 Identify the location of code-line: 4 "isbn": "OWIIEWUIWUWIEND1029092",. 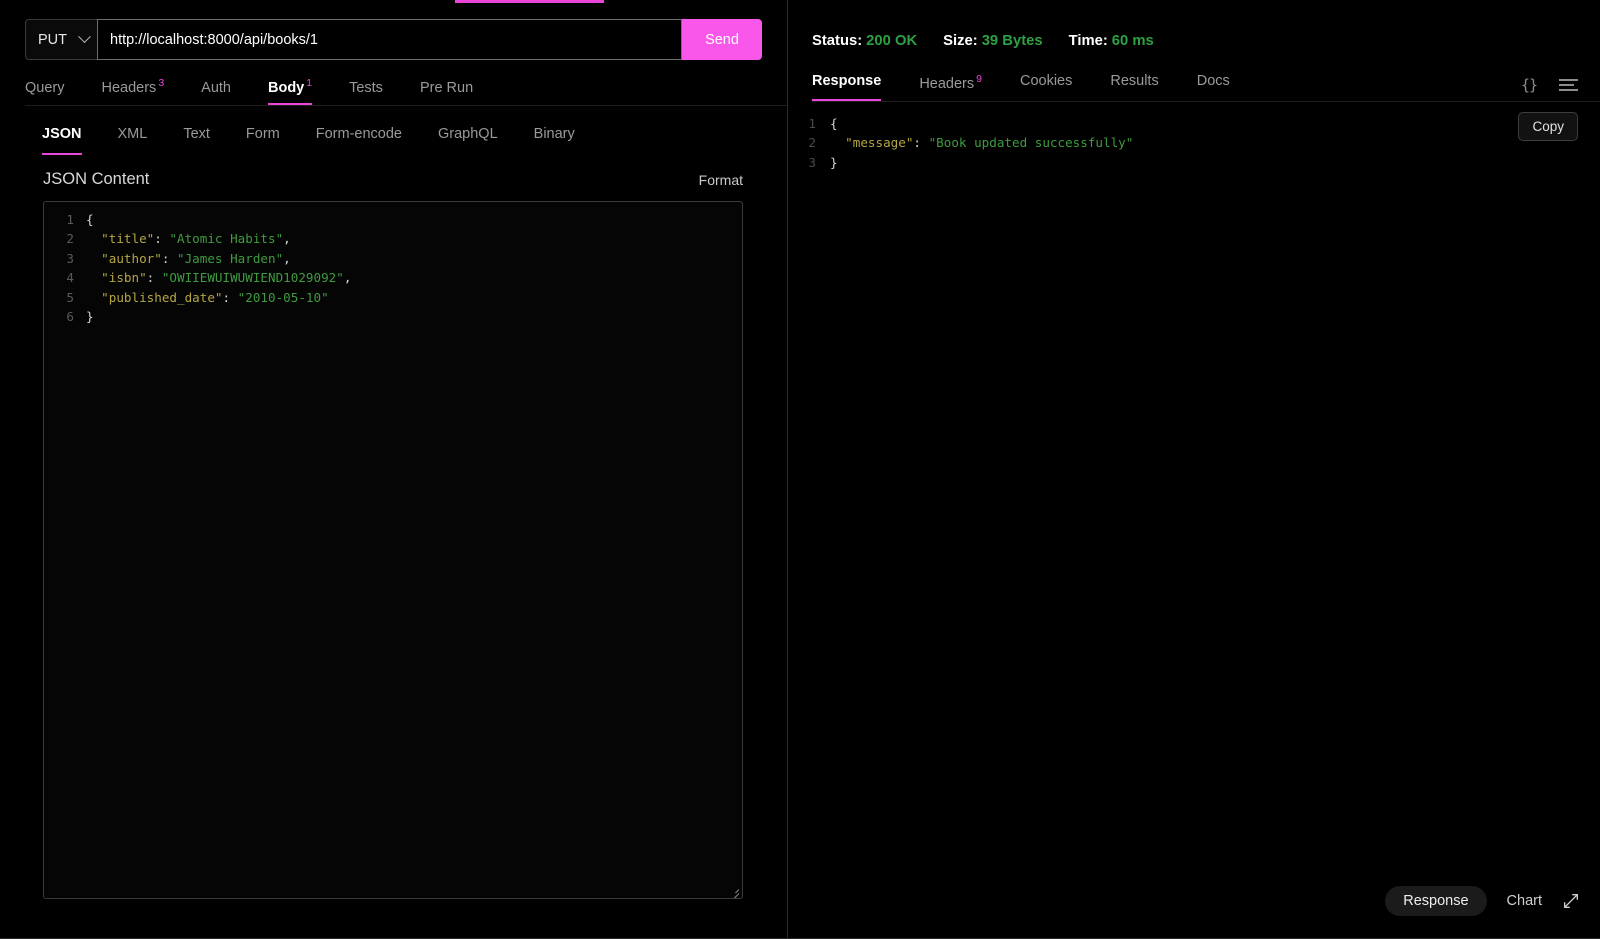
(393, 277).